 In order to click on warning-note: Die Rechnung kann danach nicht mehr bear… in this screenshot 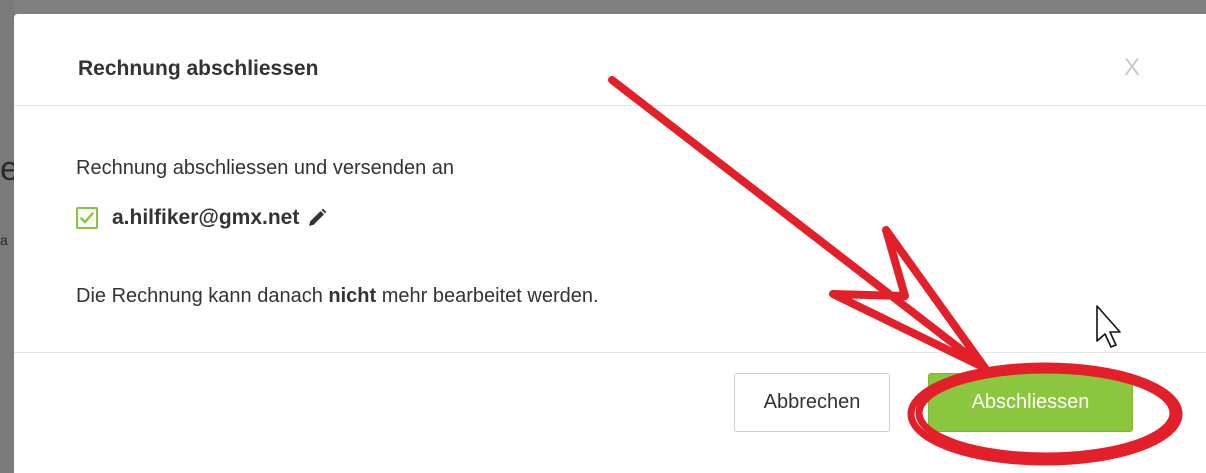, I will do `click(337, 296)`.